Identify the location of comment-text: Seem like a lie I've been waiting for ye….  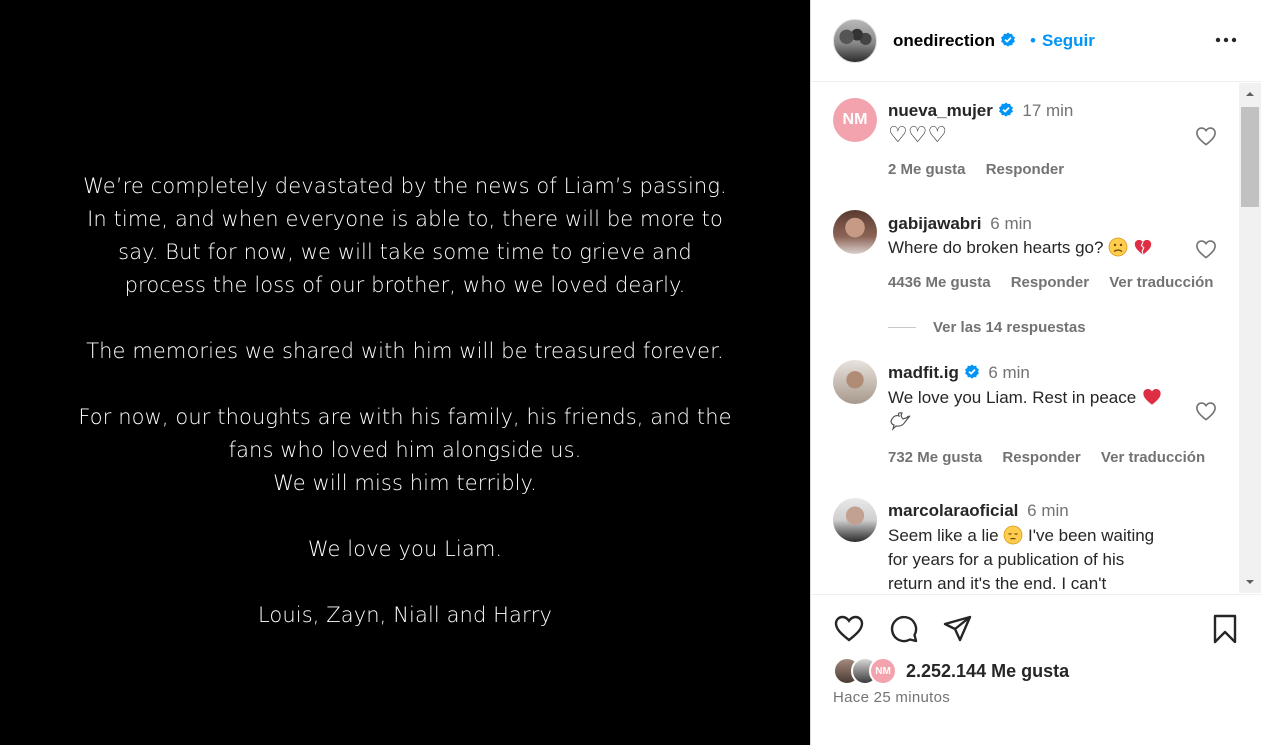
(1043, 558).